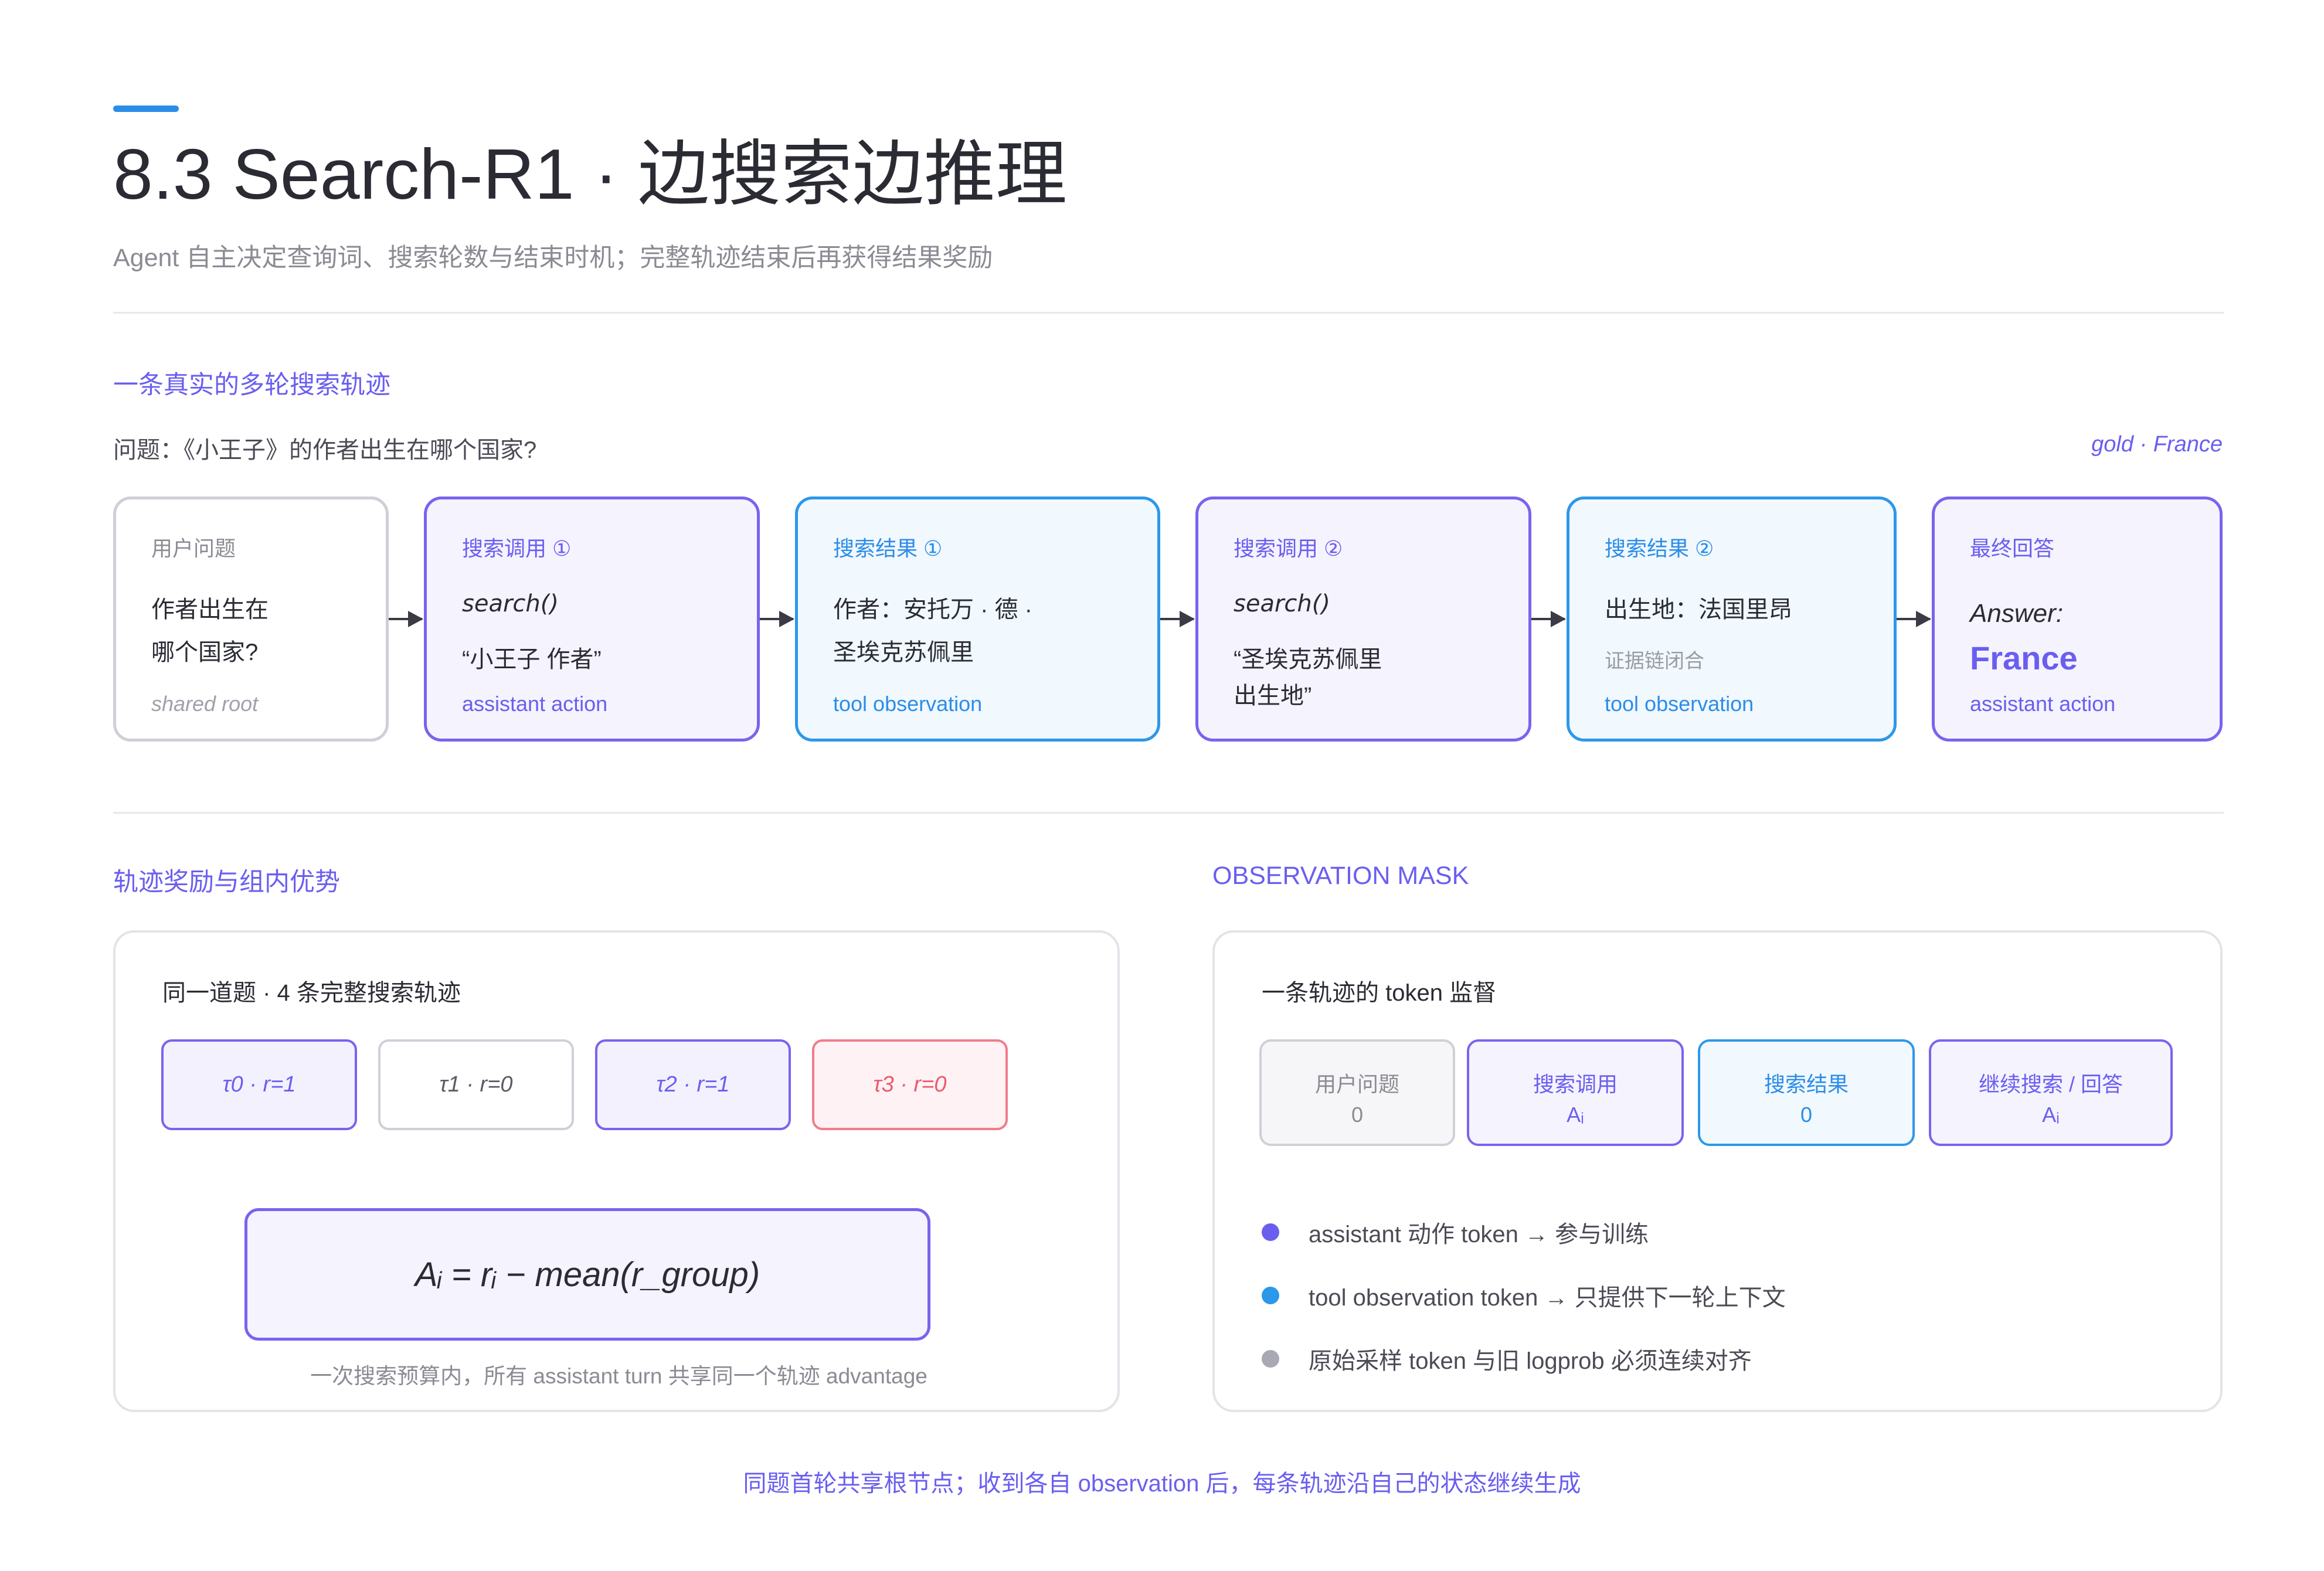 The image size is (2324, 1571). I want to click on mask-section-title: OBSERVATION MASK, so click(1340, 876).